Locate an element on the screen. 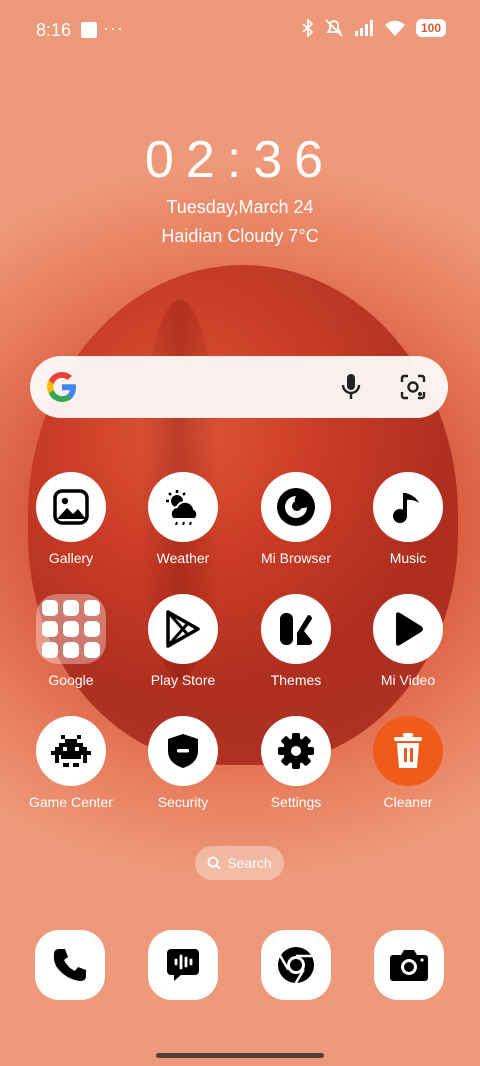  voice-search-icon is located at coordinates (351, 387).